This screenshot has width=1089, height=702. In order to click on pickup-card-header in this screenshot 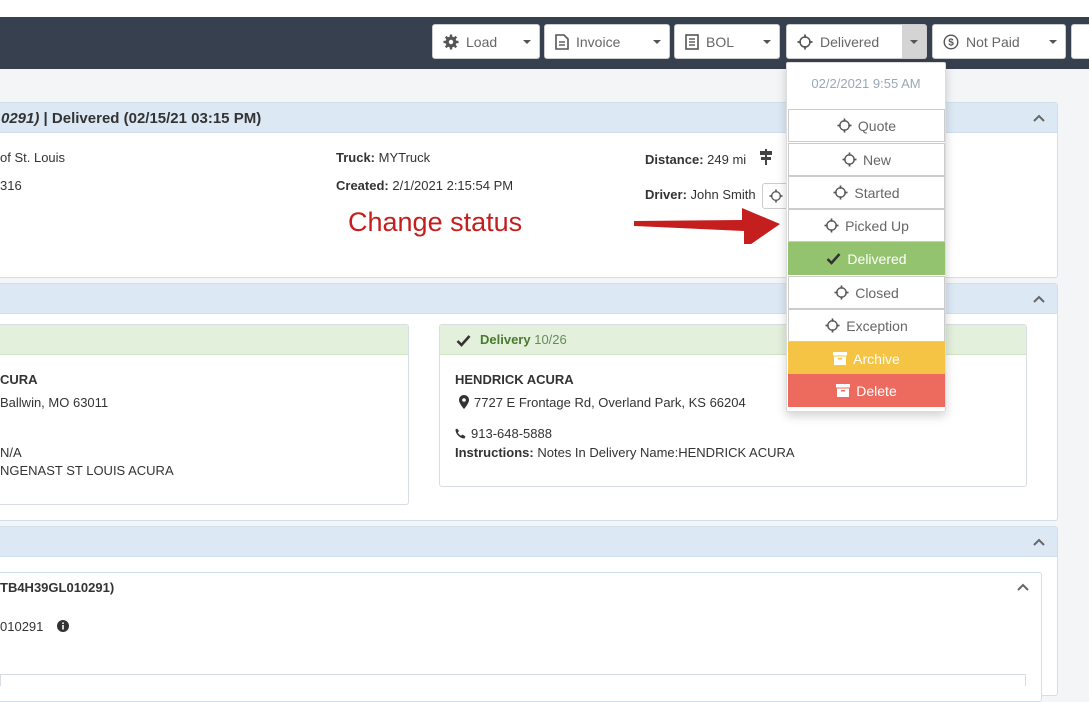, I will do `click(204, 340)`.